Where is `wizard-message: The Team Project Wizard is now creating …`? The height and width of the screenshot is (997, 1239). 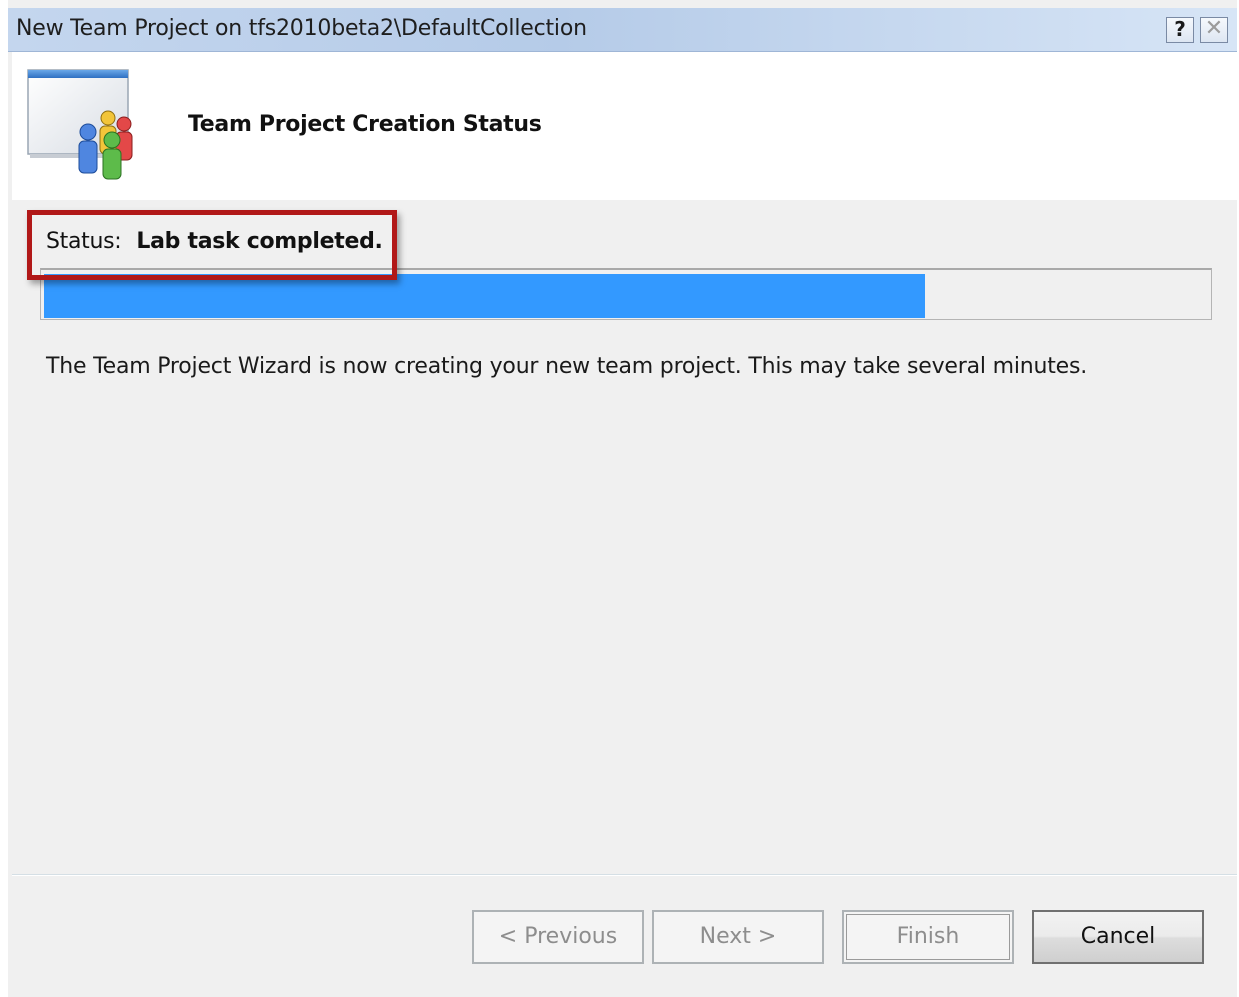 wizard-message: The Team Project Wizard is now creating … is located at coordinates (567, 366).